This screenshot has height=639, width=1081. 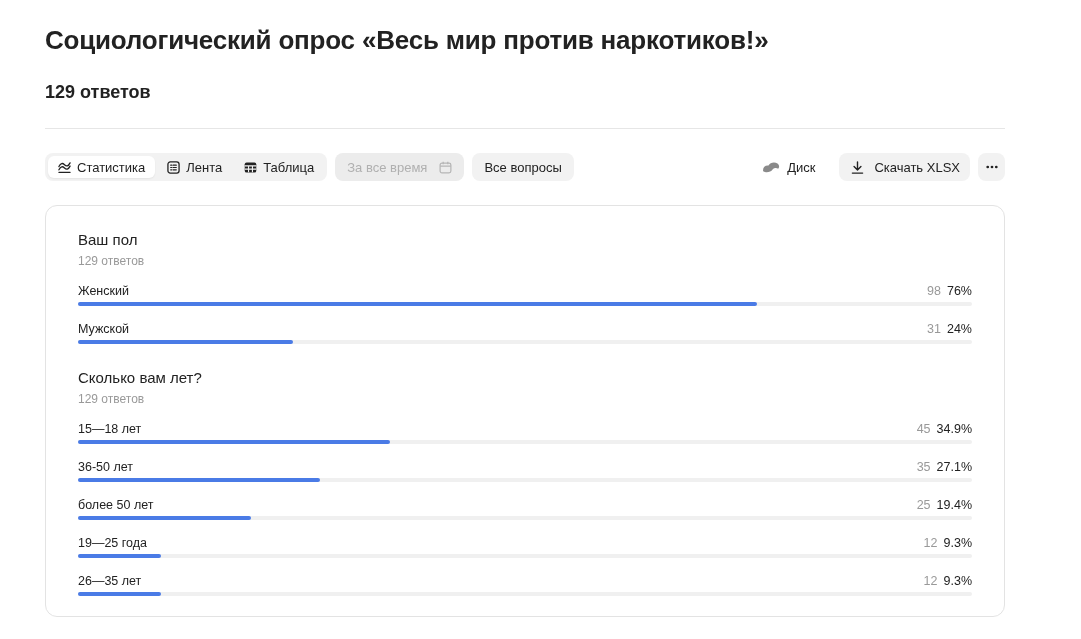 What do you see at coordinates (771, 167) in the screenshot?
I see `cloud-icon` at bounding box center [771, 167].